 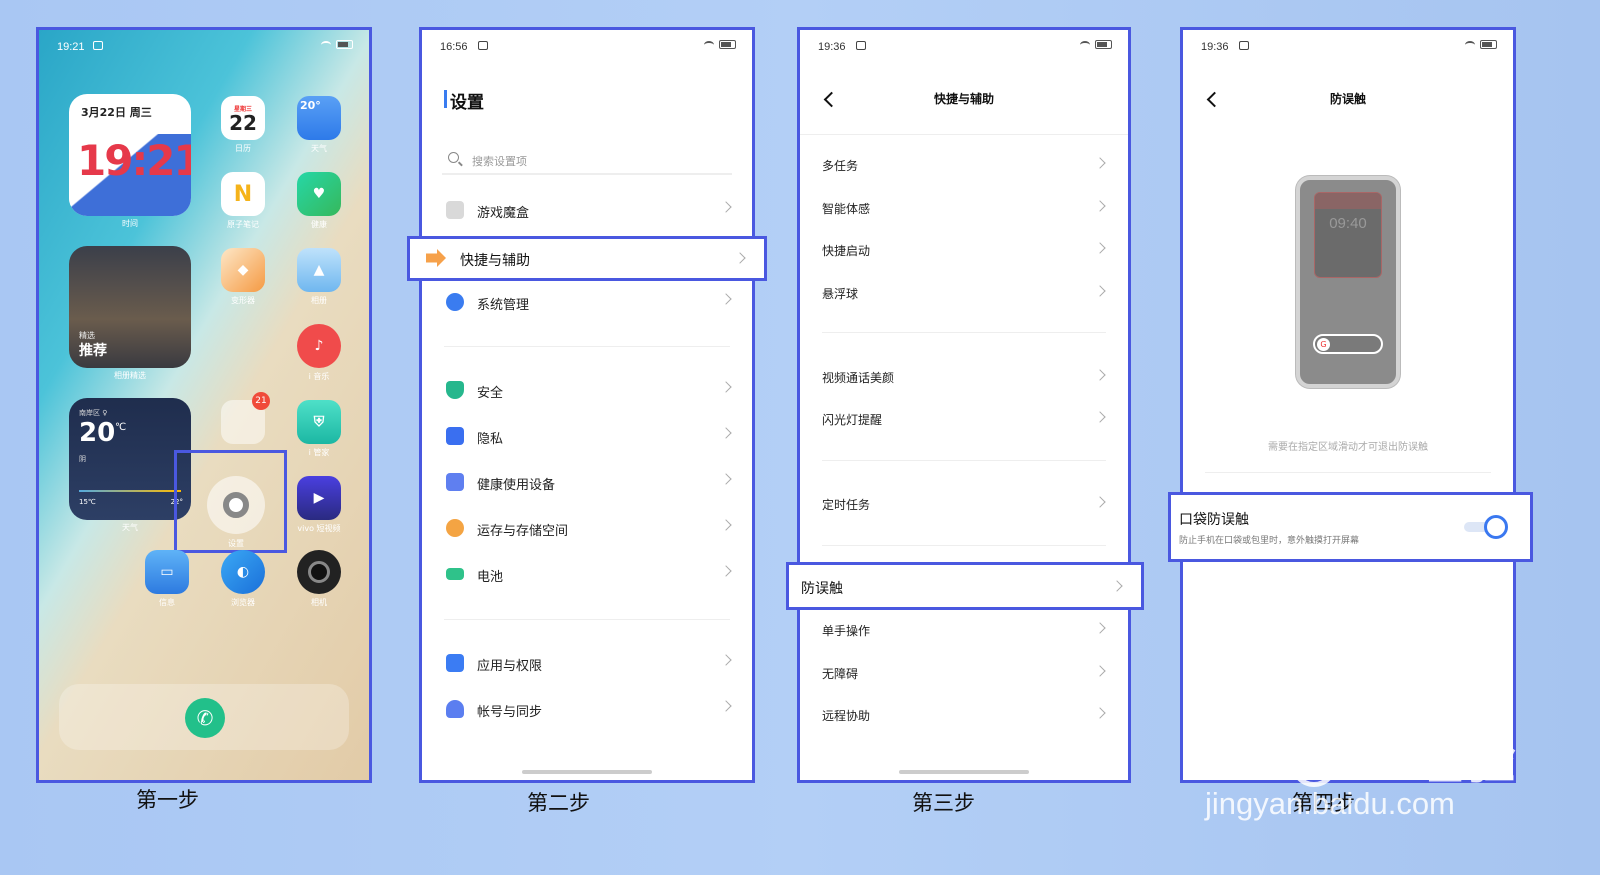 I want to click on health-app-label: 健康, so click(x=319, y=224).